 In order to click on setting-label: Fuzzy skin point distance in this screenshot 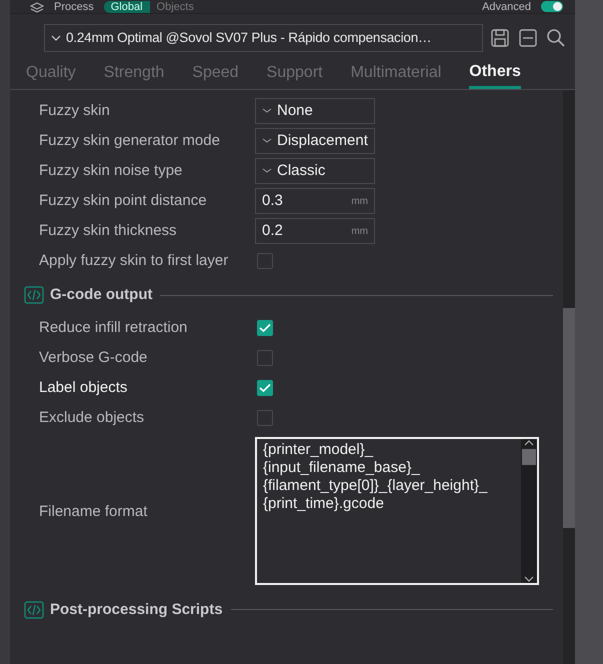, I will do `click(123, 201)`.